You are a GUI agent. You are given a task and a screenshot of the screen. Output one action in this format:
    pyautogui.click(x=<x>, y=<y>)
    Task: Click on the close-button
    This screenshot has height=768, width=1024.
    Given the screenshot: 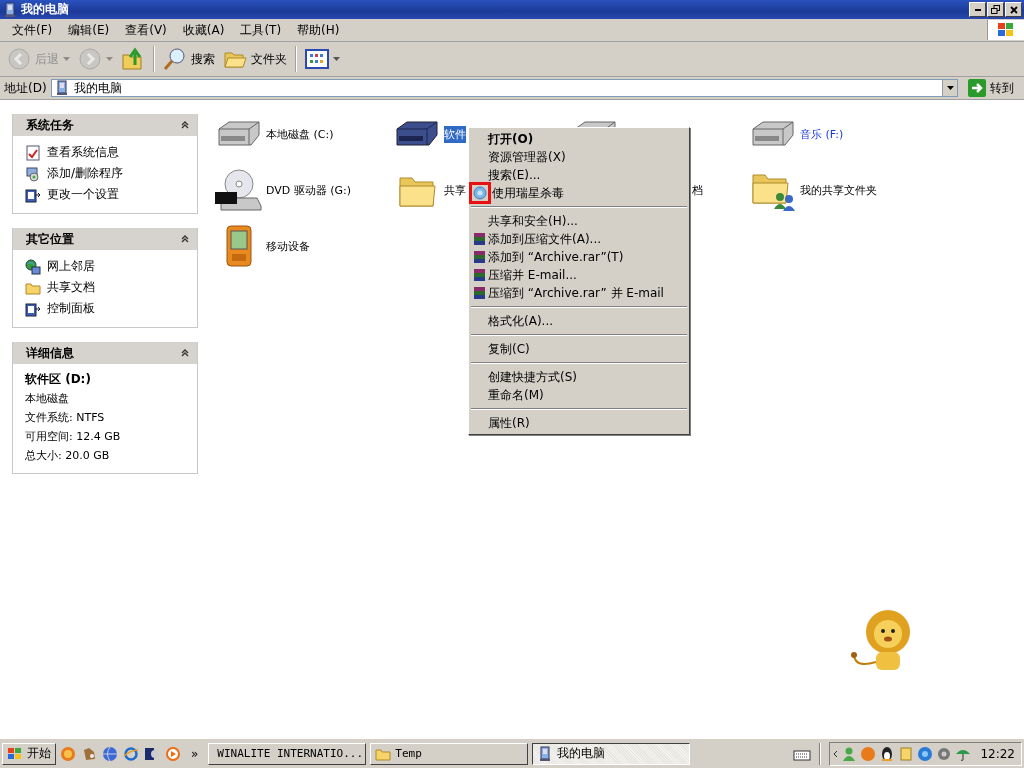 What is the action you would take?
    pyautogui.click(x=1013, y=9)
    